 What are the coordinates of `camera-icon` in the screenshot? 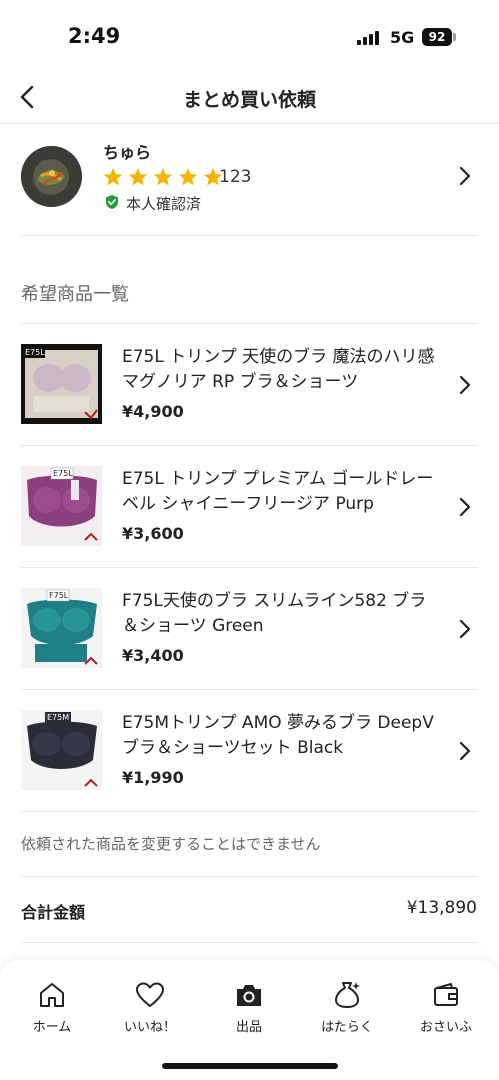 It's located at (249, 995).